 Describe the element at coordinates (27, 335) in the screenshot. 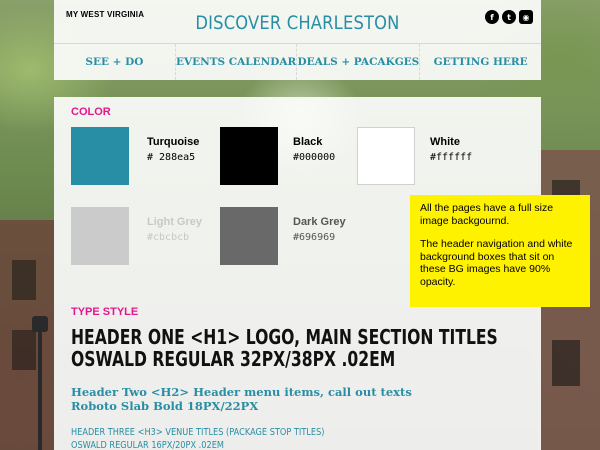

I see `background-building-left` at that location.